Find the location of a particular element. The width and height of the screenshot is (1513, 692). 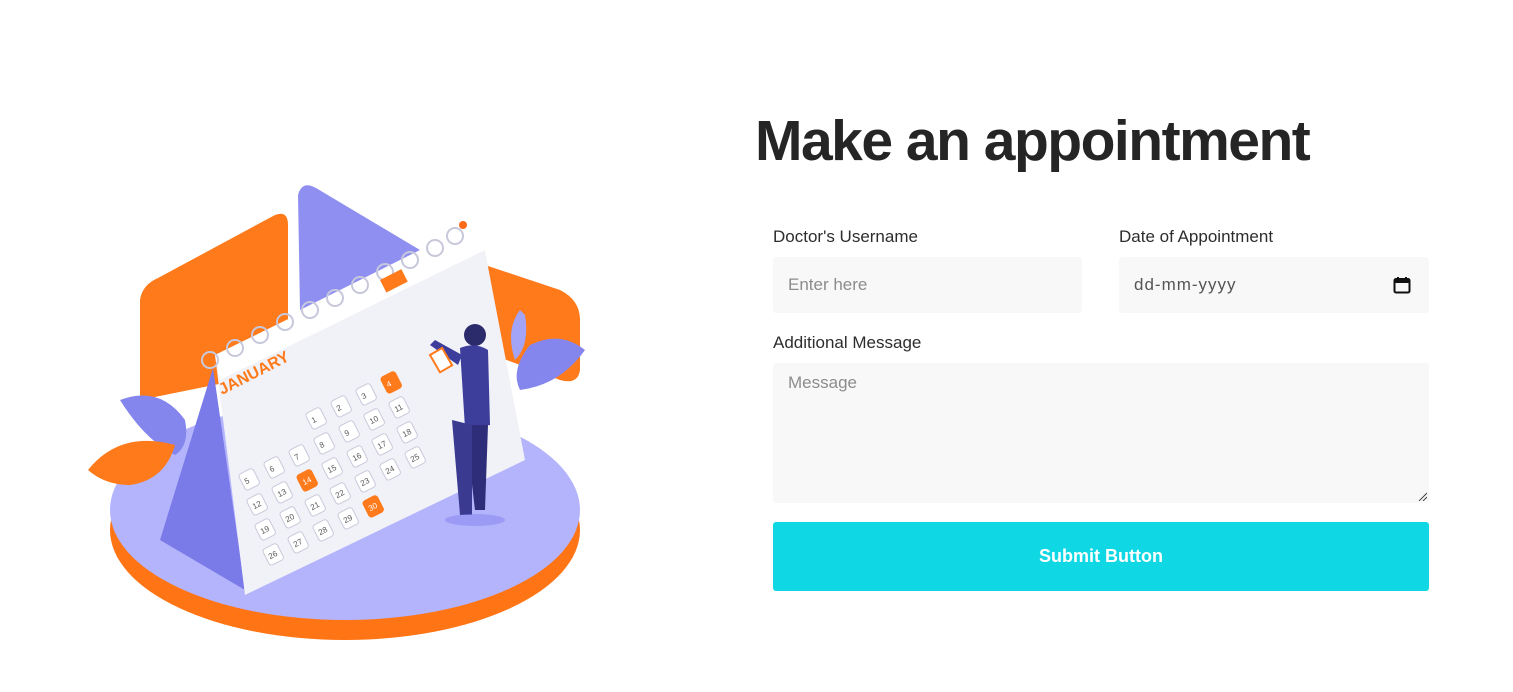

date-field: Date of Appointment dd-mm-yyyy is located at coordinates (1274, 270).